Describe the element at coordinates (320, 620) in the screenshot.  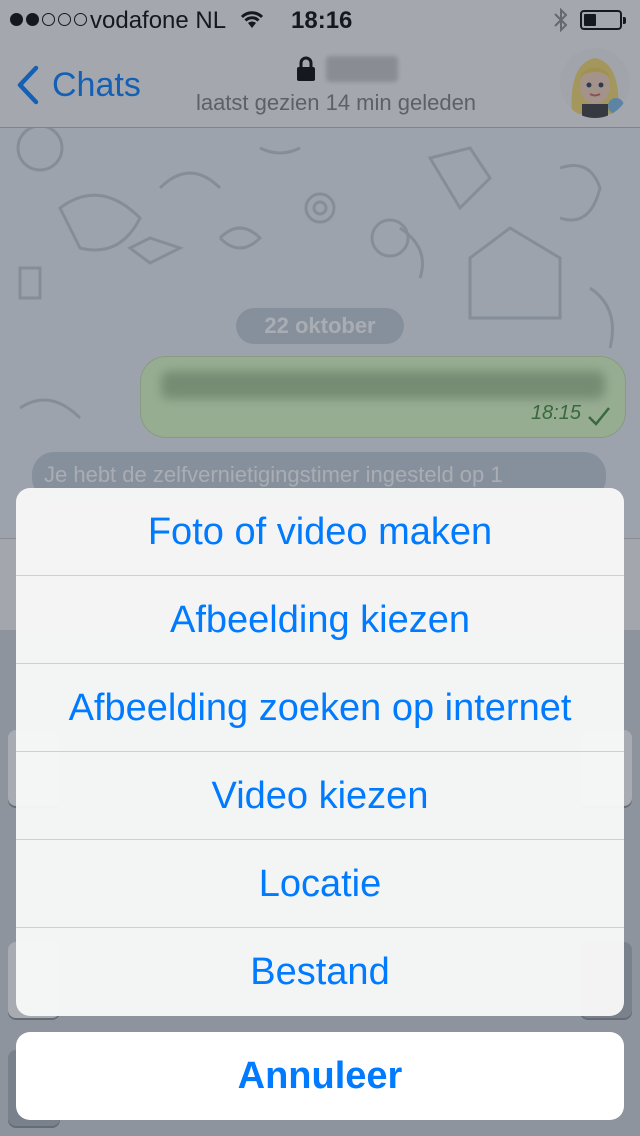
I see `choose-image-option: Afbeelding kiezen` at that location.